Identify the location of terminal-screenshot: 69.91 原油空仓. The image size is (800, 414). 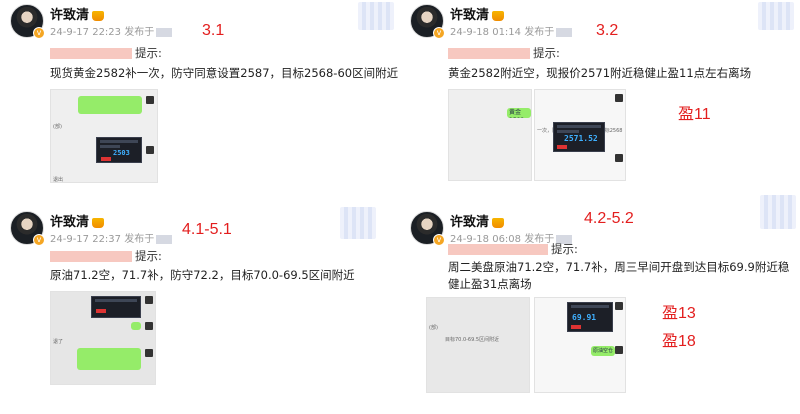
(580, 345).